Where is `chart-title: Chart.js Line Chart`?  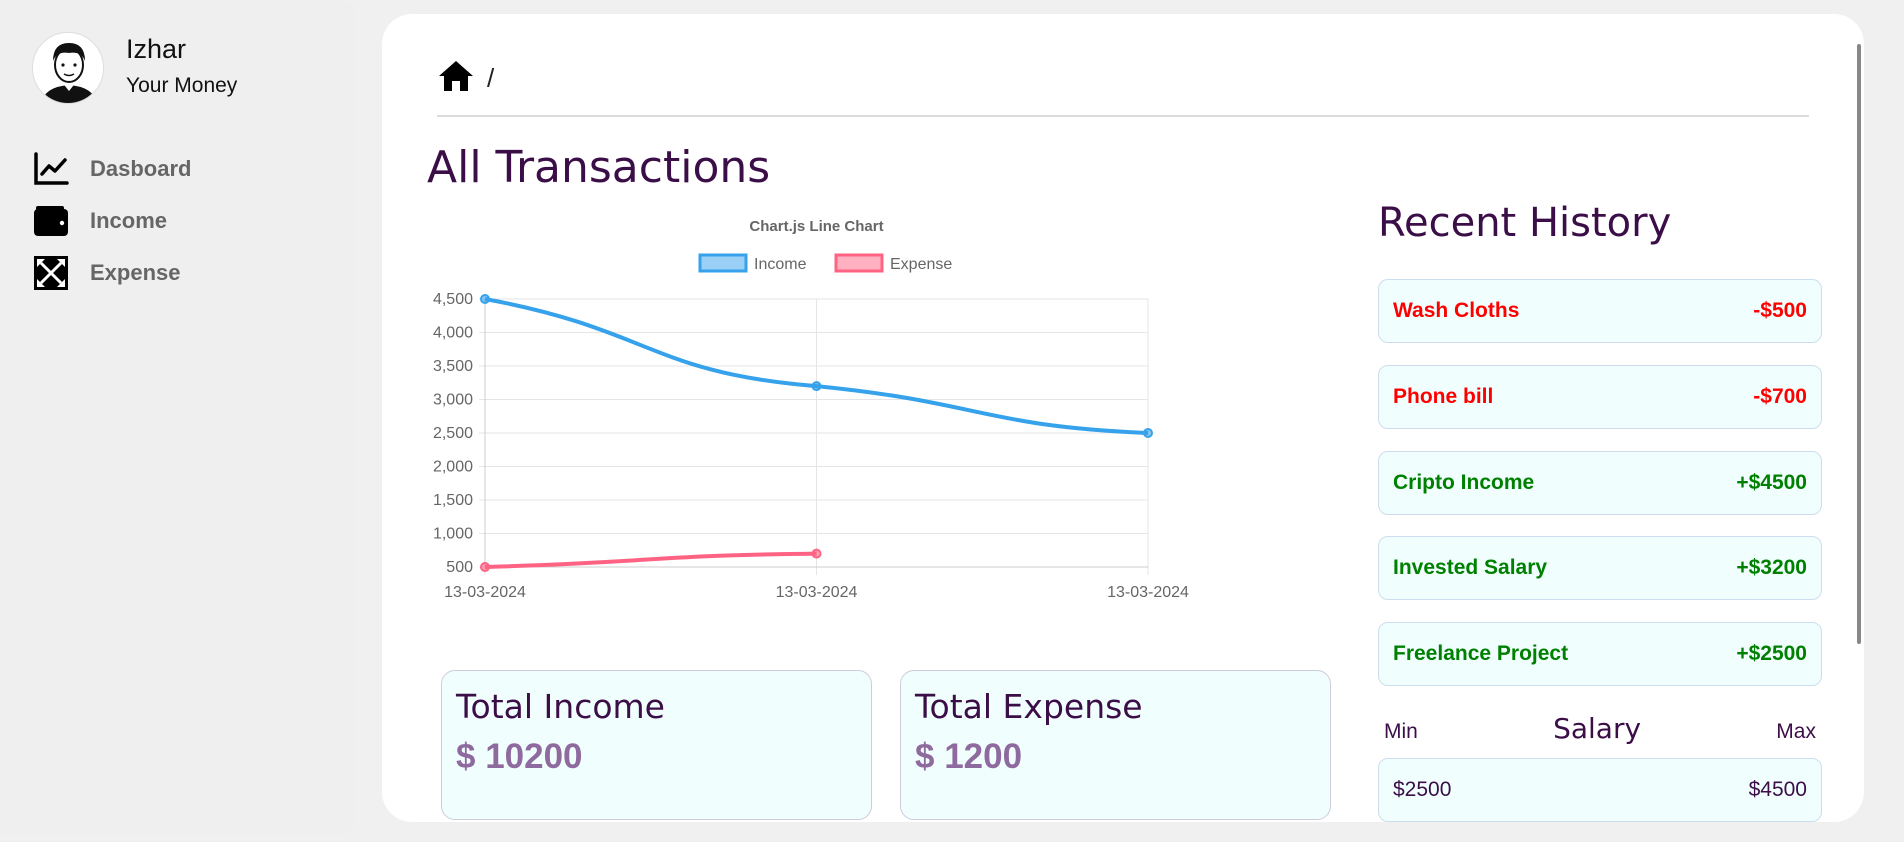
chart-title: Chart.js Line Chart is located at coordinates (816, 226).